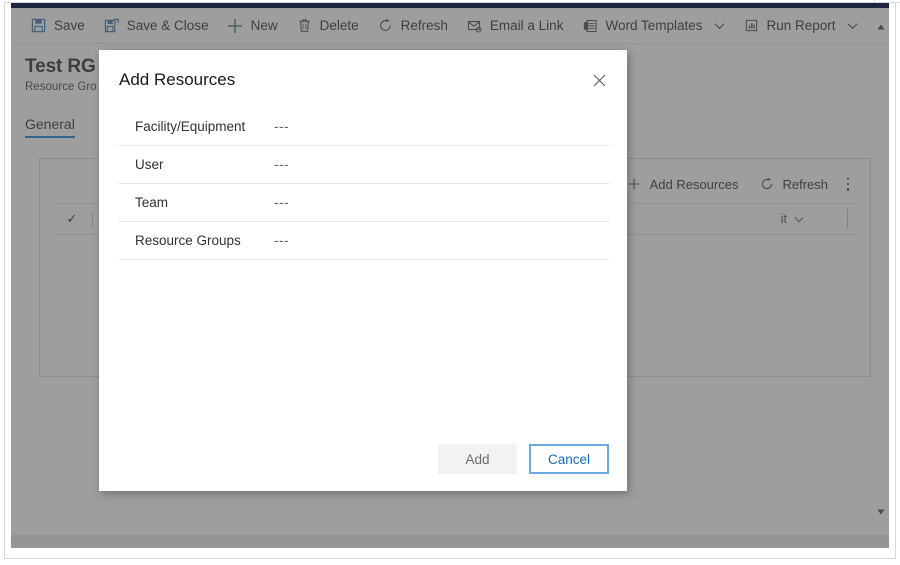 Image resolution: width=900 pixels, height=565 pixels. Describe the element at coordinates (599, 80) in the screenshot. I see `close-icon` at that location.